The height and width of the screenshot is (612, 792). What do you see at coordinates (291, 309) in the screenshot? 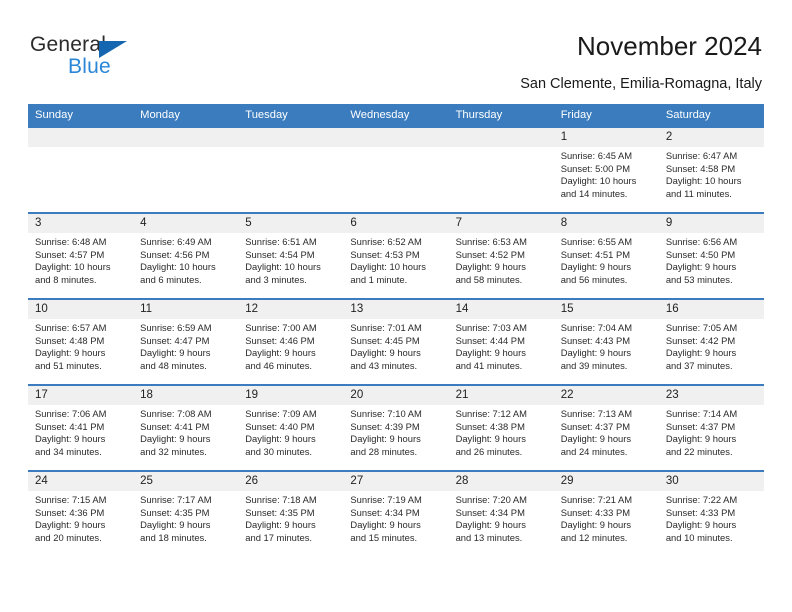
I see `day-number: 12` at bounding box center [291, 309].